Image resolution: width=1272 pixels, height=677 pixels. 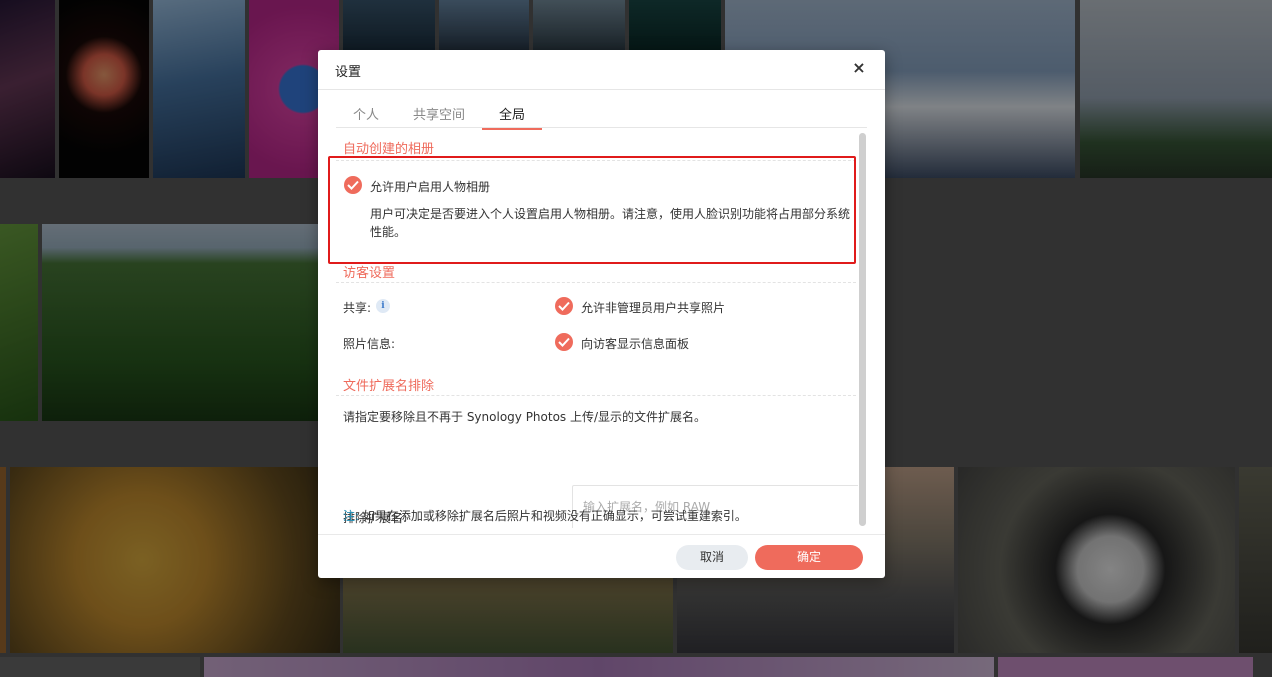 I want to click on scrollbar-thumb, so click(x=862, y=329).